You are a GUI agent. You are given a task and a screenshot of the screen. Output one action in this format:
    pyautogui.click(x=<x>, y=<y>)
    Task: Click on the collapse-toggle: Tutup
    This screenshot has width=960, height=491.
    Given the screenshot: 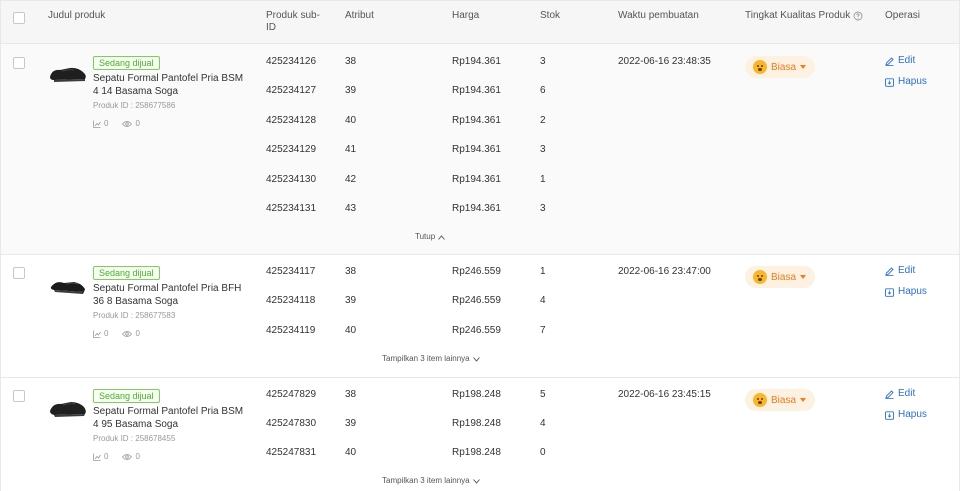 What is the action you would take?
    pyautogui.click(x=430, y=237)
    